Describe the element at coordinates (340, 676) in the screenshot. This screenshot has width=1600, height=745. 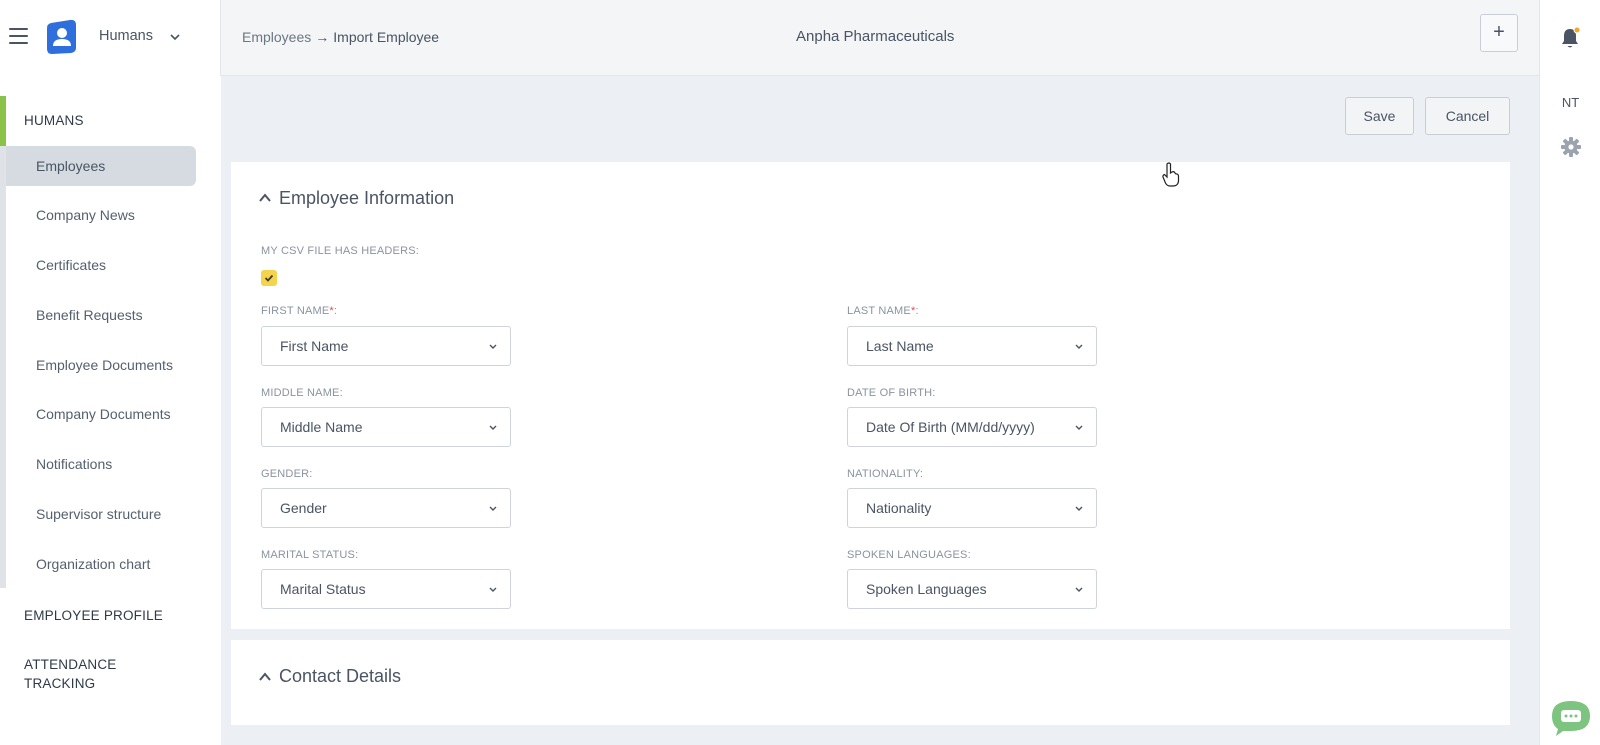
I see `contact-details-title: Contact Details` at that location.